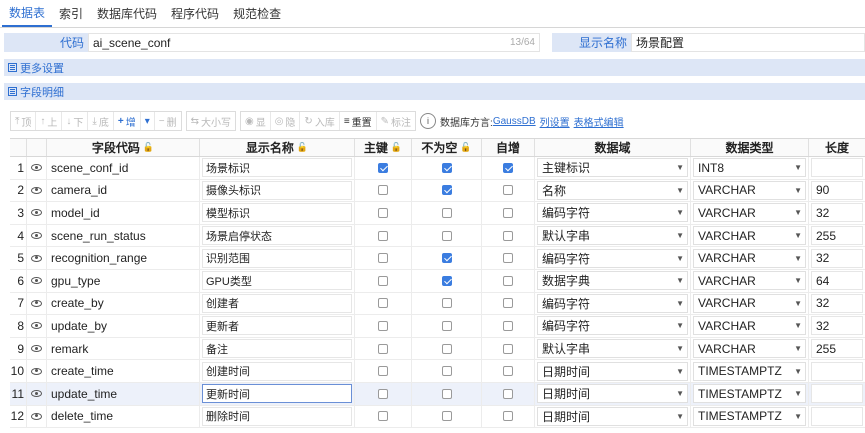 This screenshot has width=865, height=433. What do you see at coordinates (123, 280) in the screenshot?
I see `field-code-cell: gpu_type` at bounding box center [123, 280].